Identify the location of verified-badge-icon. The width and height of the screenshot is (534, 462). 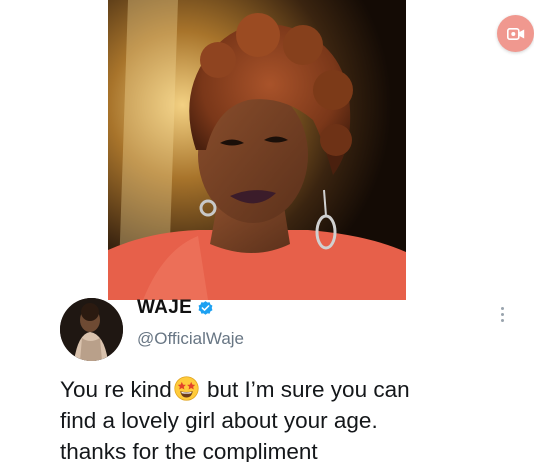
(205, 307).